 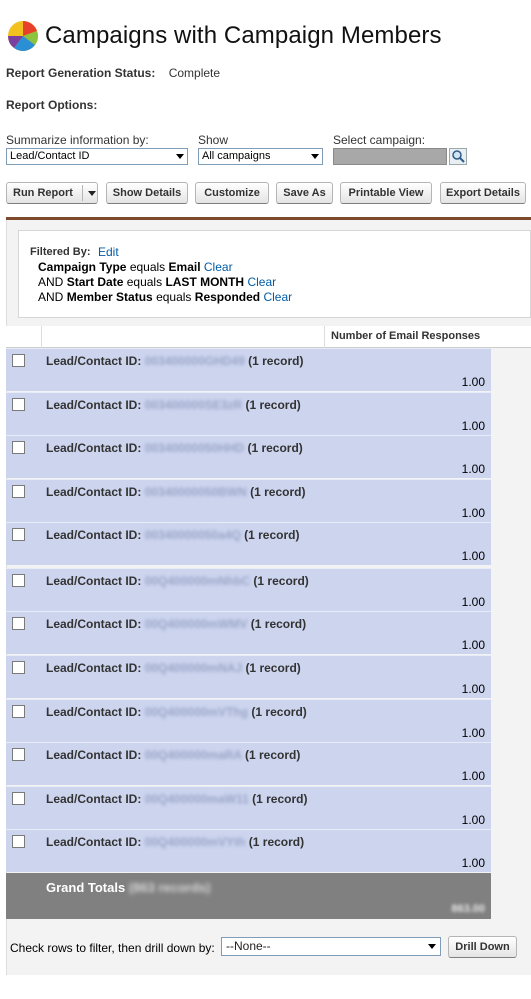 I want to click on column-header-email-responses: Number of Email Responses, so click(x=407, y=337).